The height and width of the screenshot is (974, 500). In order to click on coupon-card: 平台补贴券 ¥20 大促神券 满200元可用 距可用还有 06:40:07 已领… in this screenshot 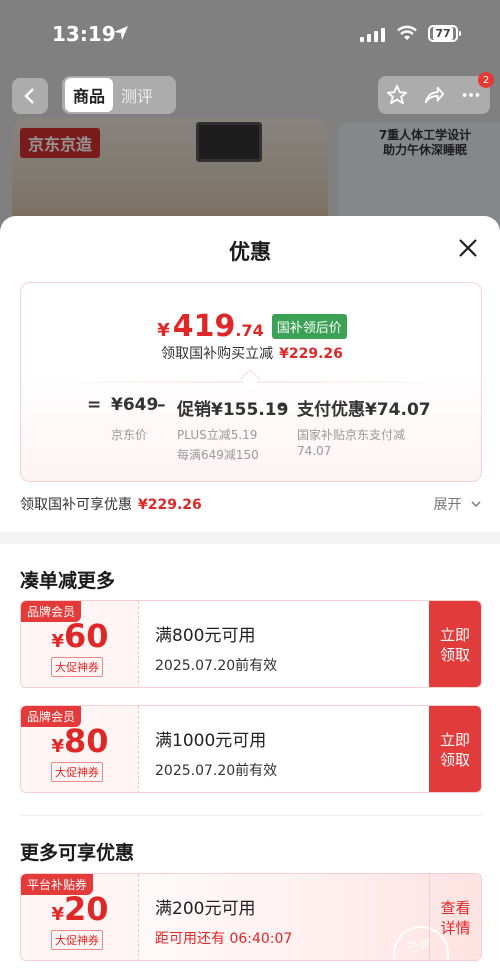, I will do `click(251, 917)`.